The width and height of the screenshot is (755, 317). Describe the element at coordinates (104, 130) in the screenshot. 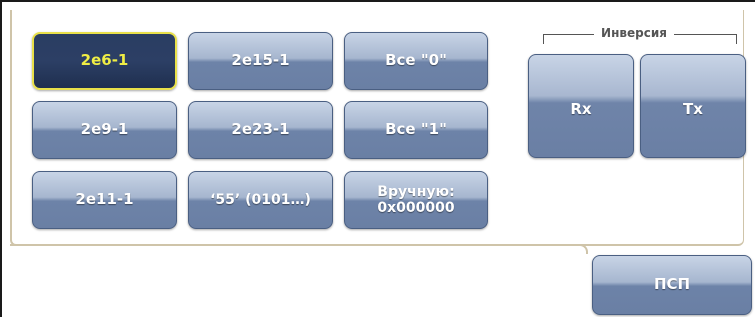

I see `pattern-button-2e9-1: 2e9-1` at that location.